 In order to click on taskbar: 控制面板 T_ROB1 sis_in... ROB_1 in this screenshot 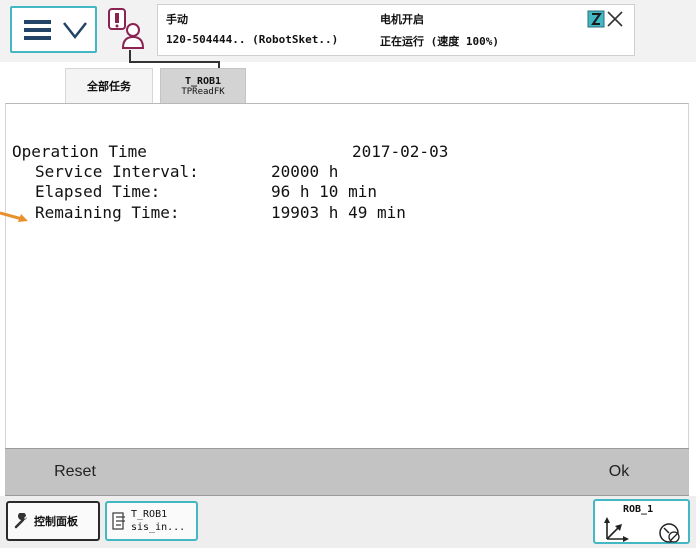, I will do `click(348, 522)`.